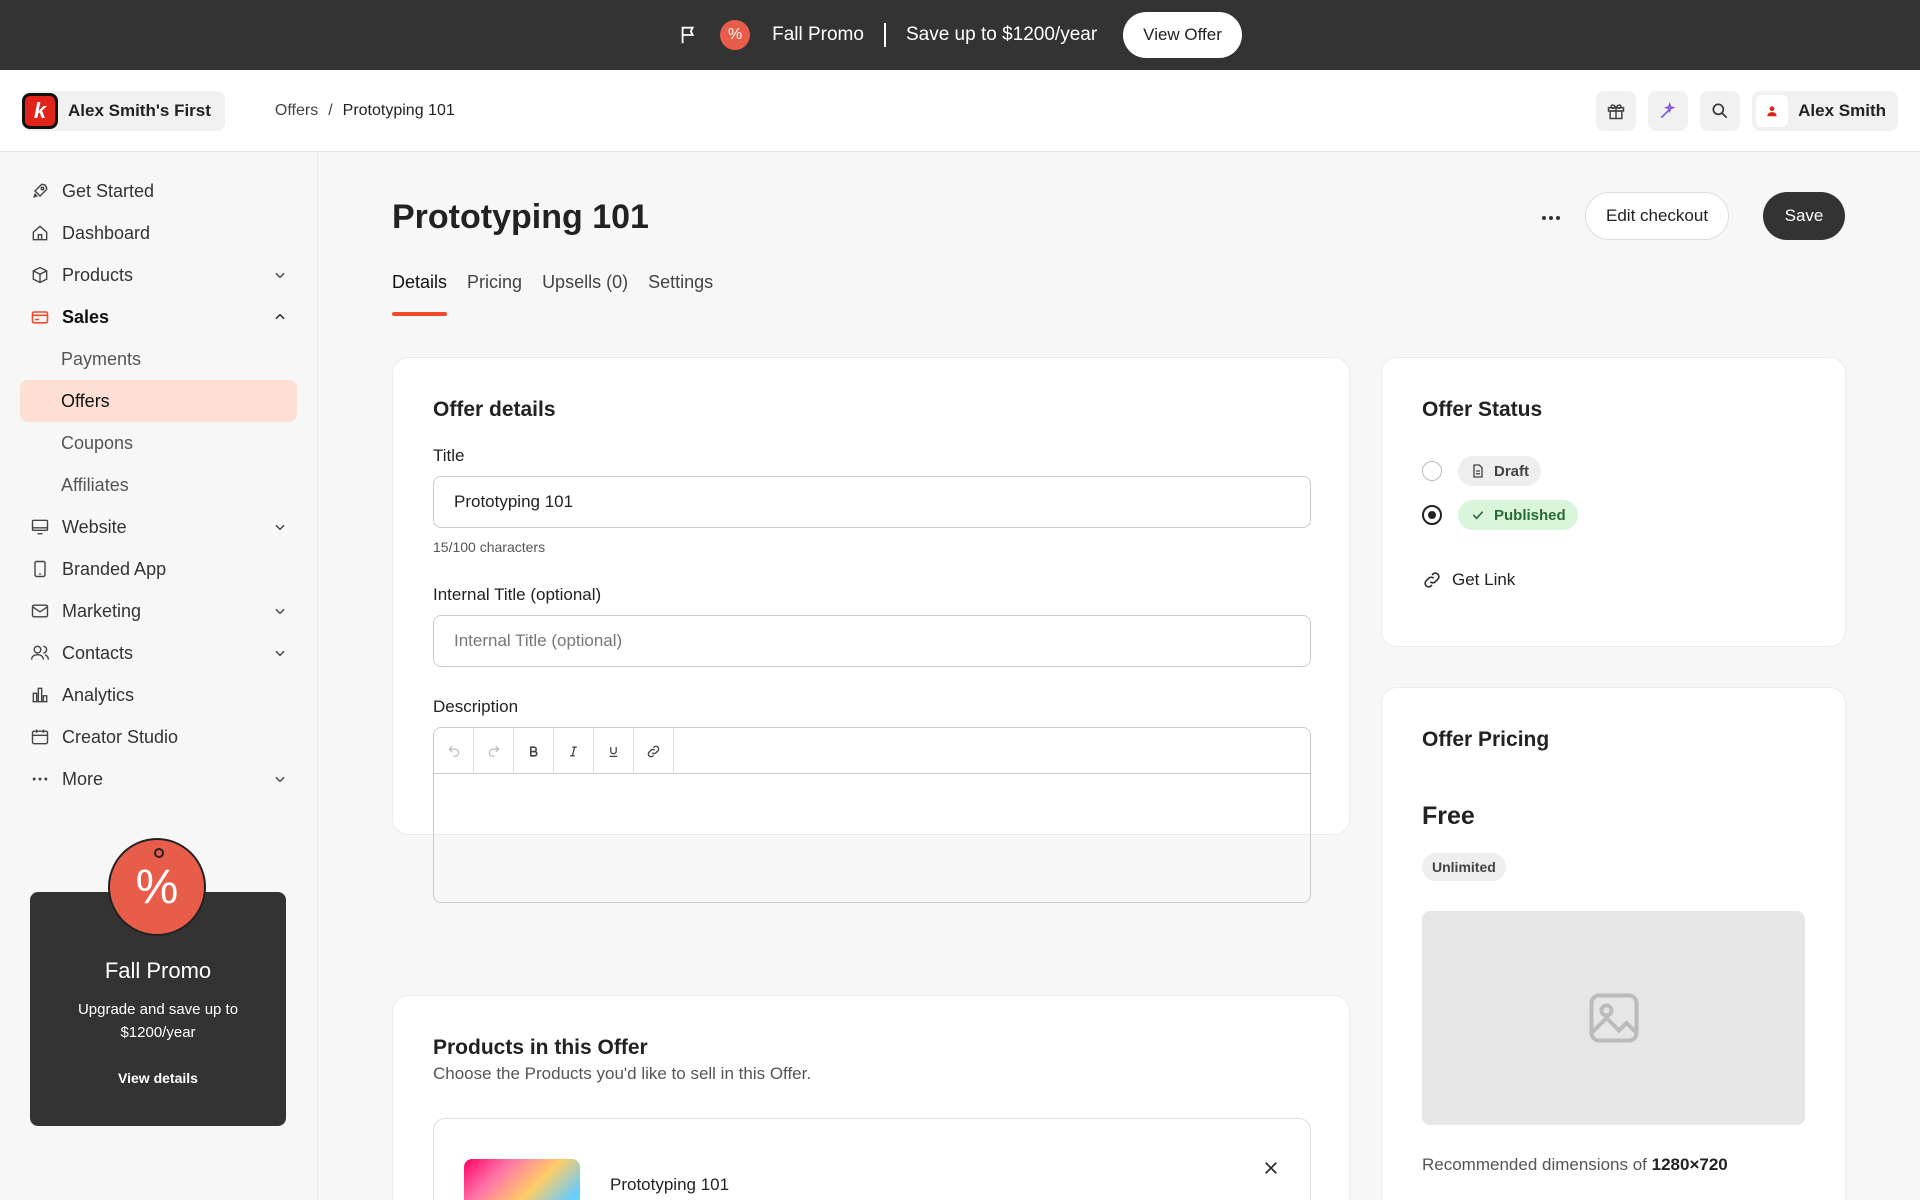 This screenshot has height=1200, width=1920. What do you see at coordinates (476, 706) in the screenshot?
I see `description-label: Description` at bounding box center [476, 706].